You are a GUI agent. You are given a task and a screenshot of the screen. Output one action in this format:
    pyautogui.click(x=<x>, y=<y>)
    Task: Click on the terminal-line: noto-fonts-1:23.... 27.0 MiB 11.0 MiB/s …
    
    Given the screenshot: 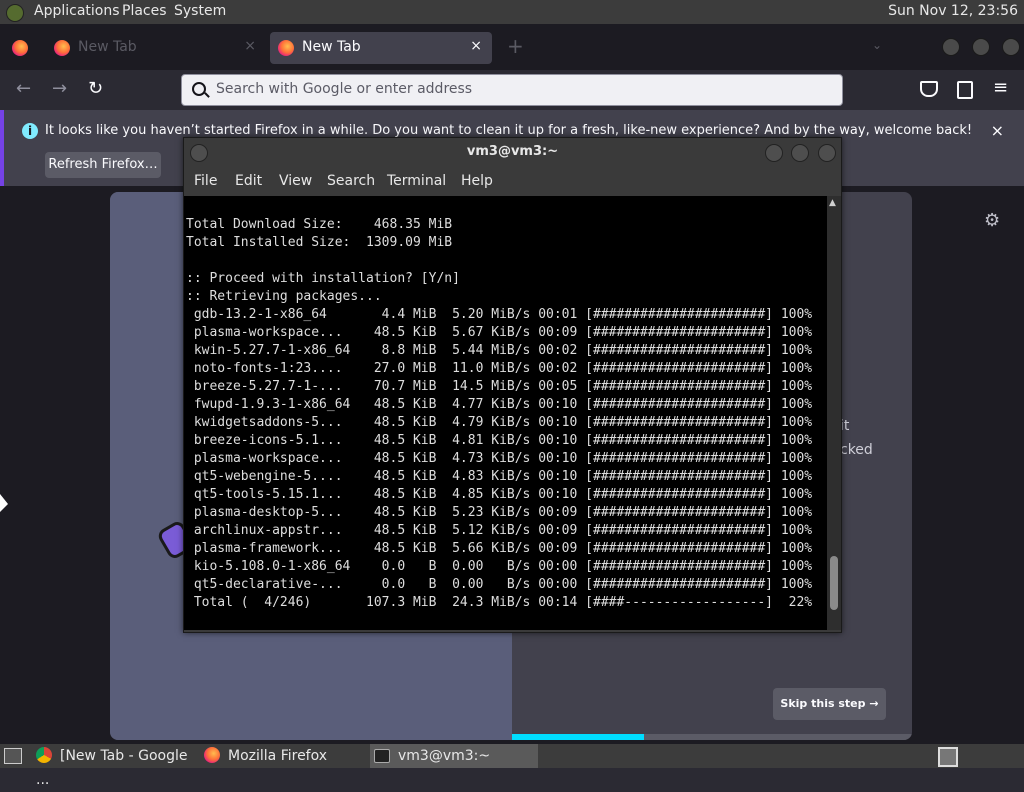 What is the action you would take?
    pyautogui.click(x=499, y=368)
    